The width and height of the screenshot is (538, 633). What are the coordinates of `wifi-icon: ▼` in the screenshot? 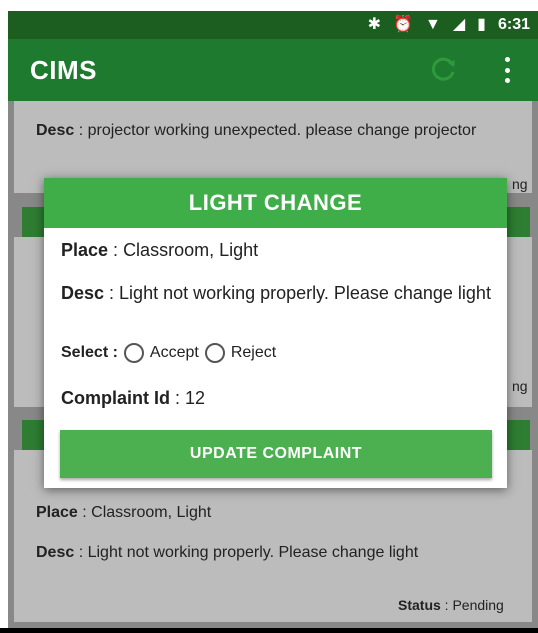 It's located at (433, 24).